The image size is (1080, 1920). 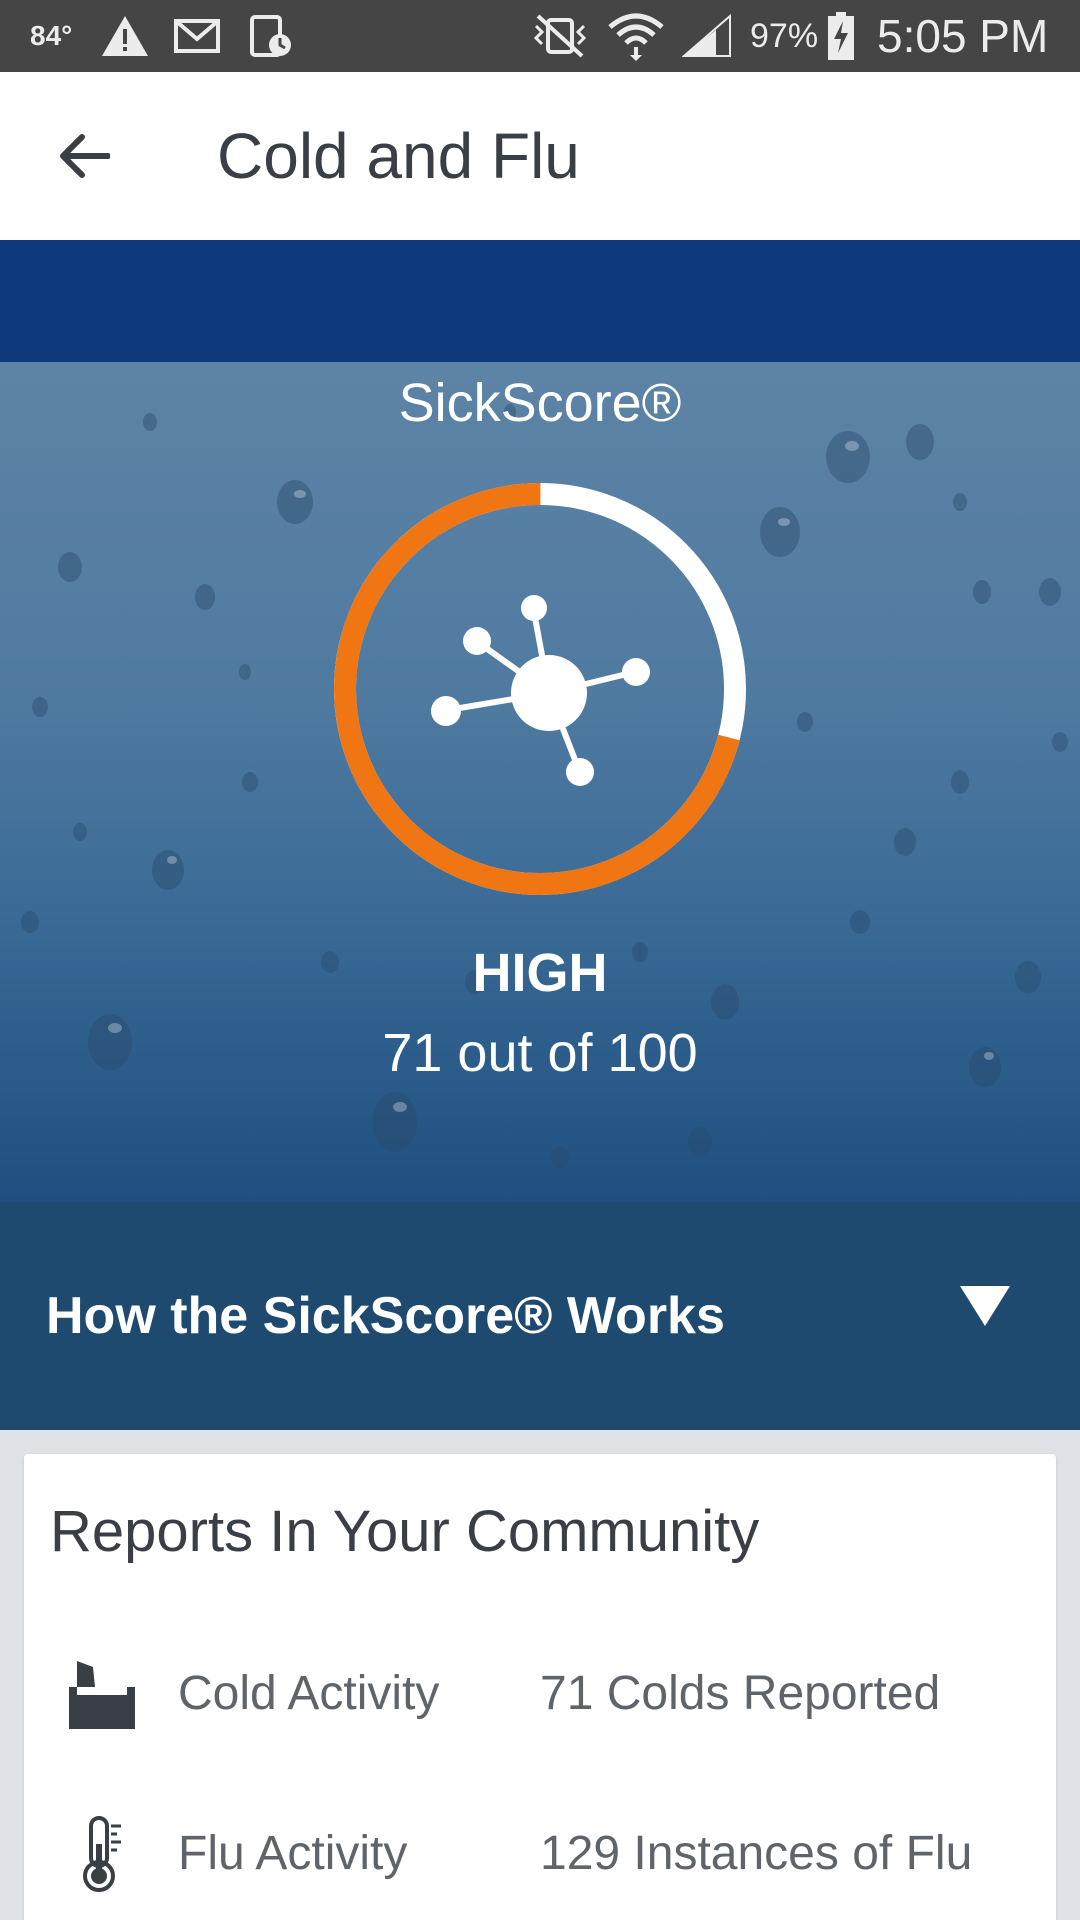 I want to click on cold-activity-row: Cold Activity 71 Colds Reported, so click(x=540, y=1694).